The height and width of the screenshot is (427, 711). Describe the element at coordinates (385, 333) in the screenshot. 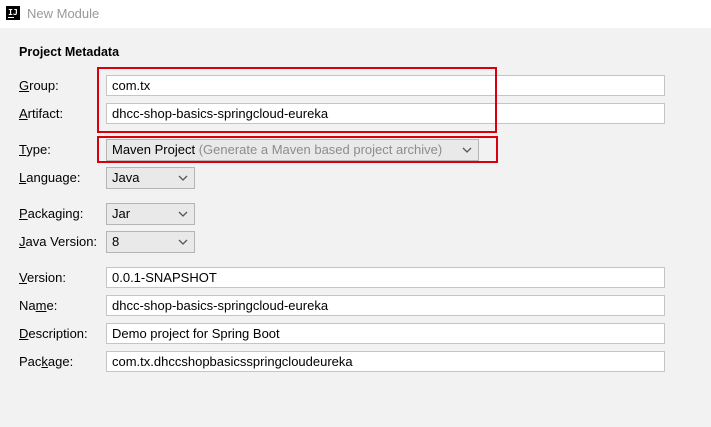

I see `description-field` at that location.